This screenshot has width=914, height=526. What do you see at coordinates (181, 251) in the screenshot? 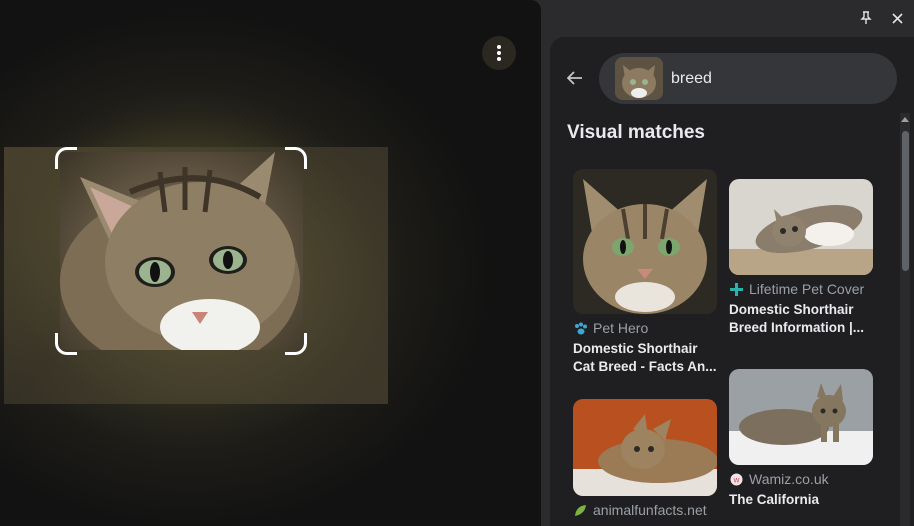
I see `selected-image-region` at bounding box center [181, 251].